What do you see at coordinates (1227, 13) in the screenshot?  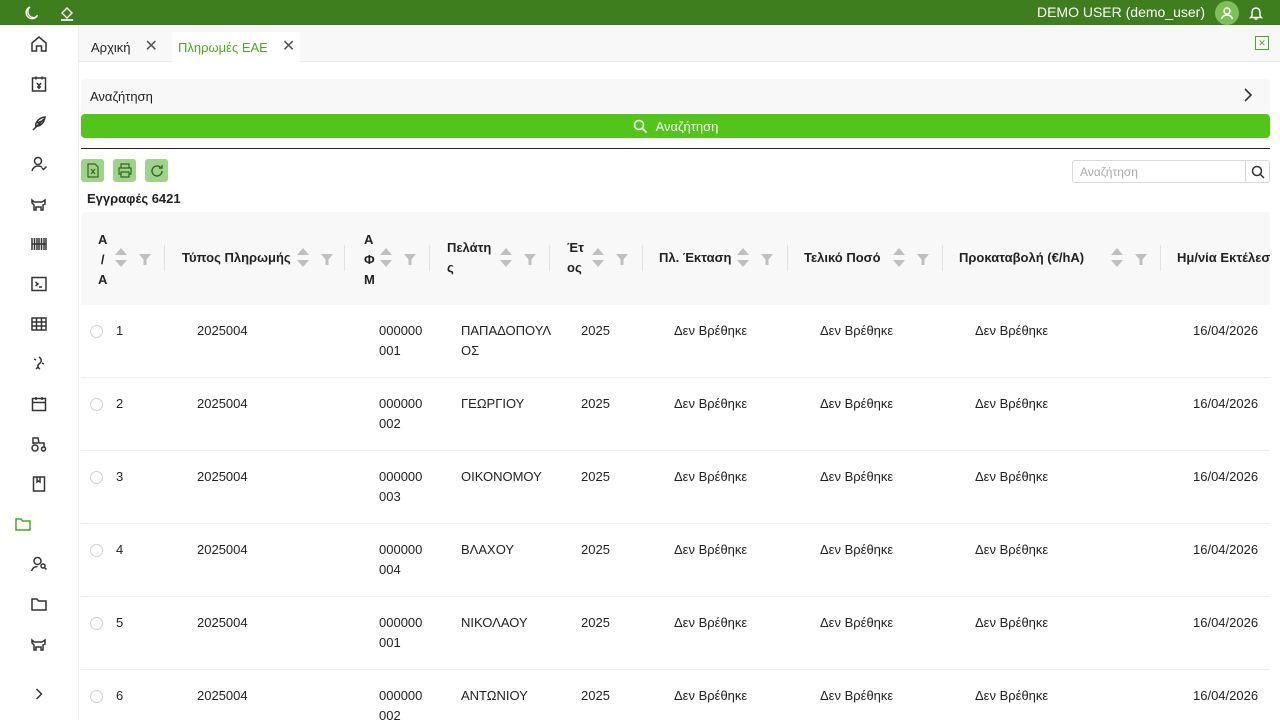 I see `avatar-icon` at bounding box center [1227, 13].